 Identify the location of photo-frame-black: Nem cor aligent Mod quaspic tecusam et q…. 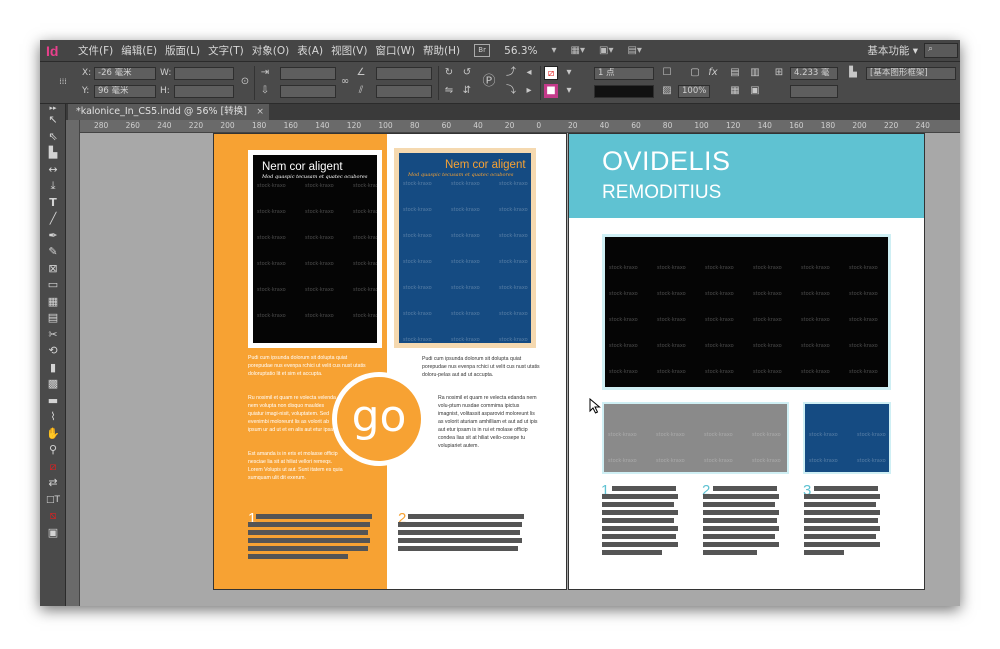
(315, 249).